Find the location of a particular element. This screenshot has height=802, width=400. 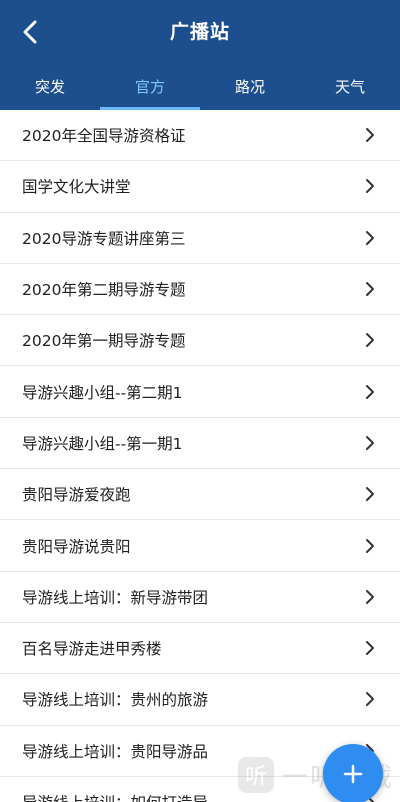

list-item-label: 国学文化大讲堂 is located at coordinates (76, 187).